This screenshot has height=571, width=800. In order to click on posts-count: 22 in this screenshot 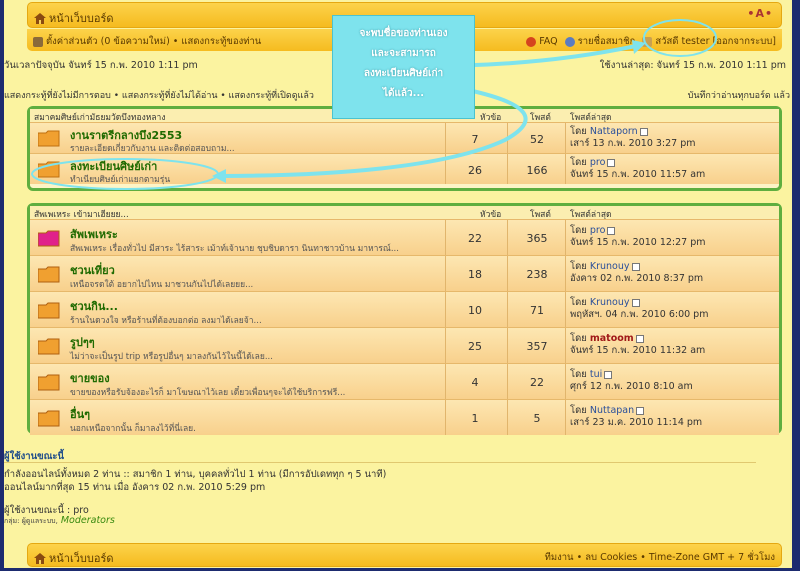, I will do `click(537, 382)`.